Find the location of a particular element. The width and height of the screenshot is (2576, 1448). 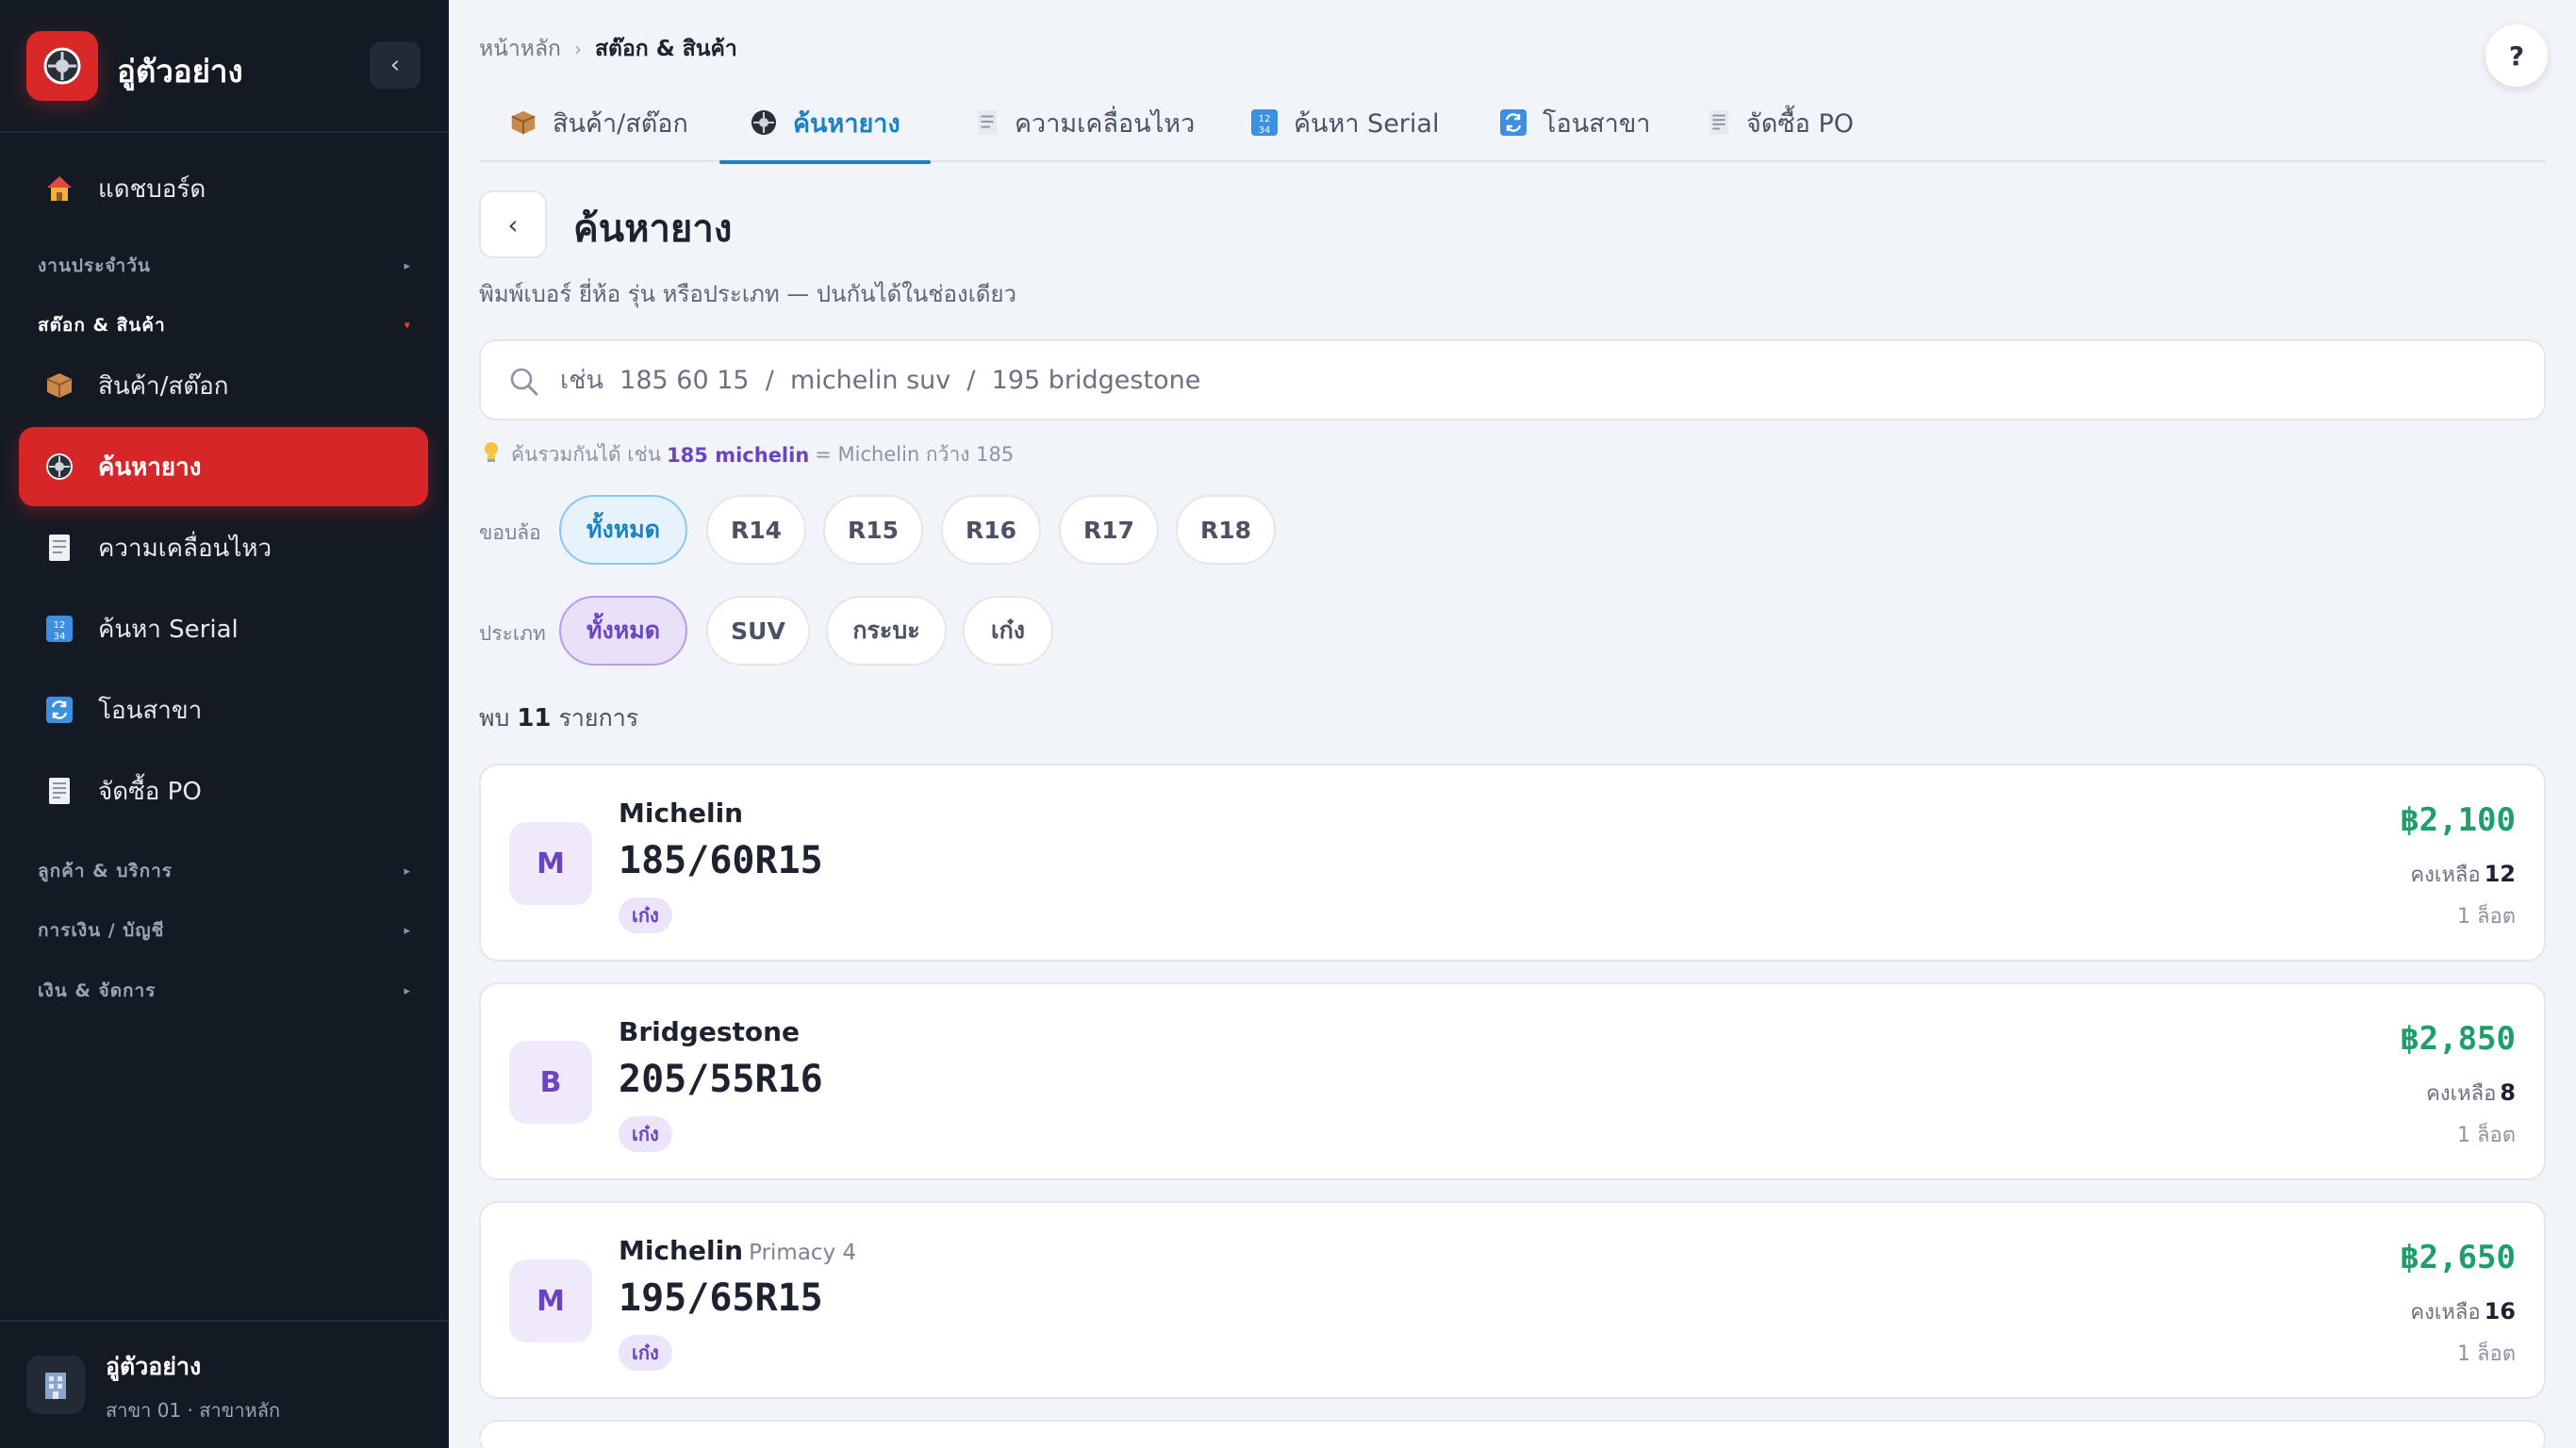

sidebar-item-label: ค้นหายาง is located at coordinates (150, 467).